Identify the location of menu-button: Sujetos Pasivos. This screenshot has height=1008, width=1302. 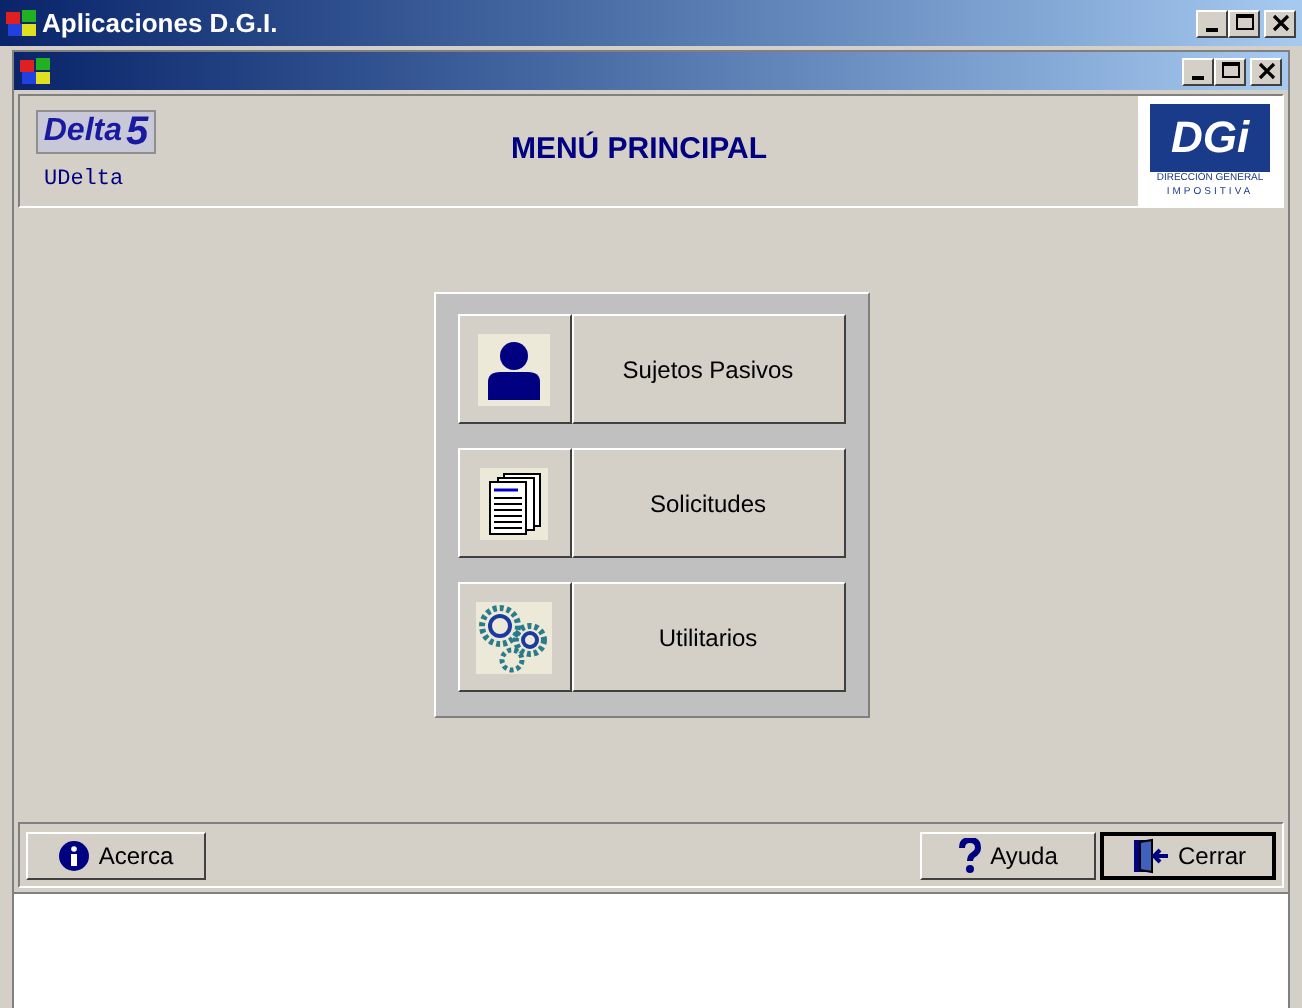
(708, 369).